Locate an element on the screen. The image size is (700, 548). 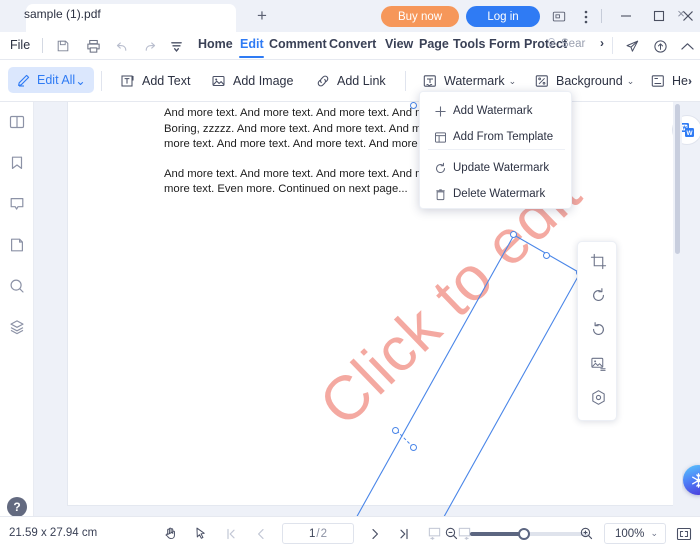
customize-dropdown-icon is located at coordinates (176, 46).